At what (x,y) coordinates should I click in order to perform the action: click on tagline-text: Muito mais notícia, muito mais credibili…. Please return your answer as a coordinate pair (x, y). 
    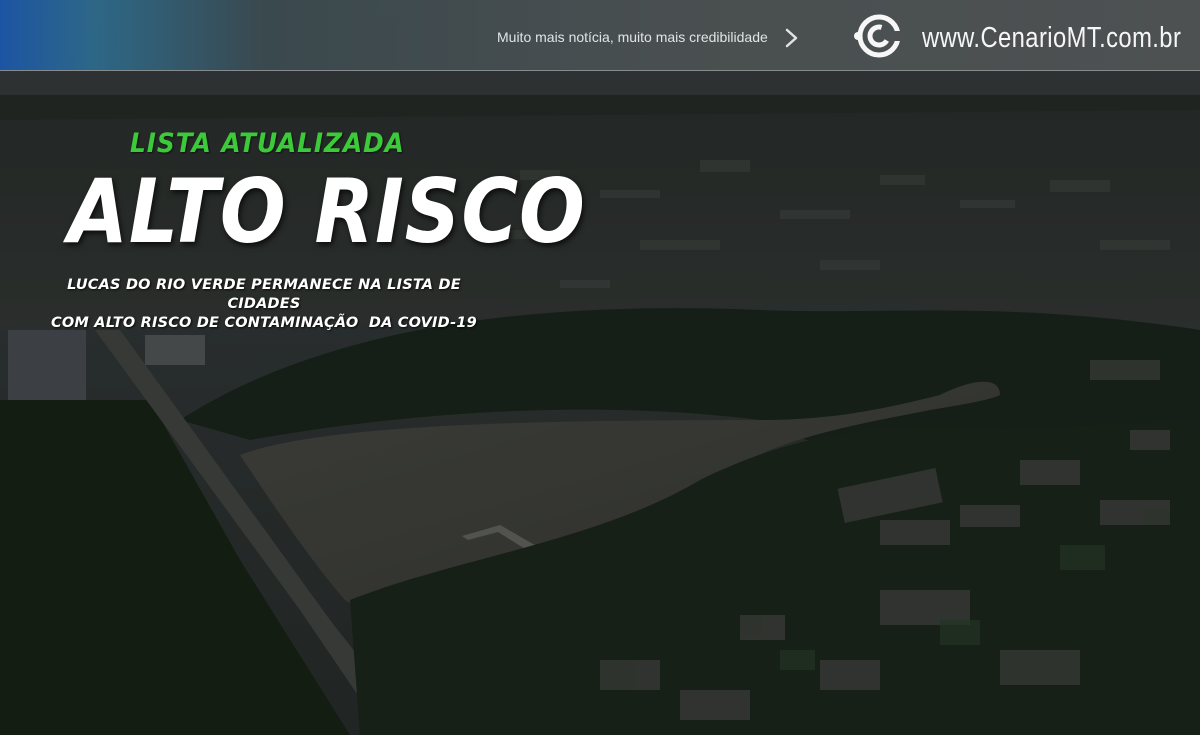
    Looking at the image, I should click on (632, 37).